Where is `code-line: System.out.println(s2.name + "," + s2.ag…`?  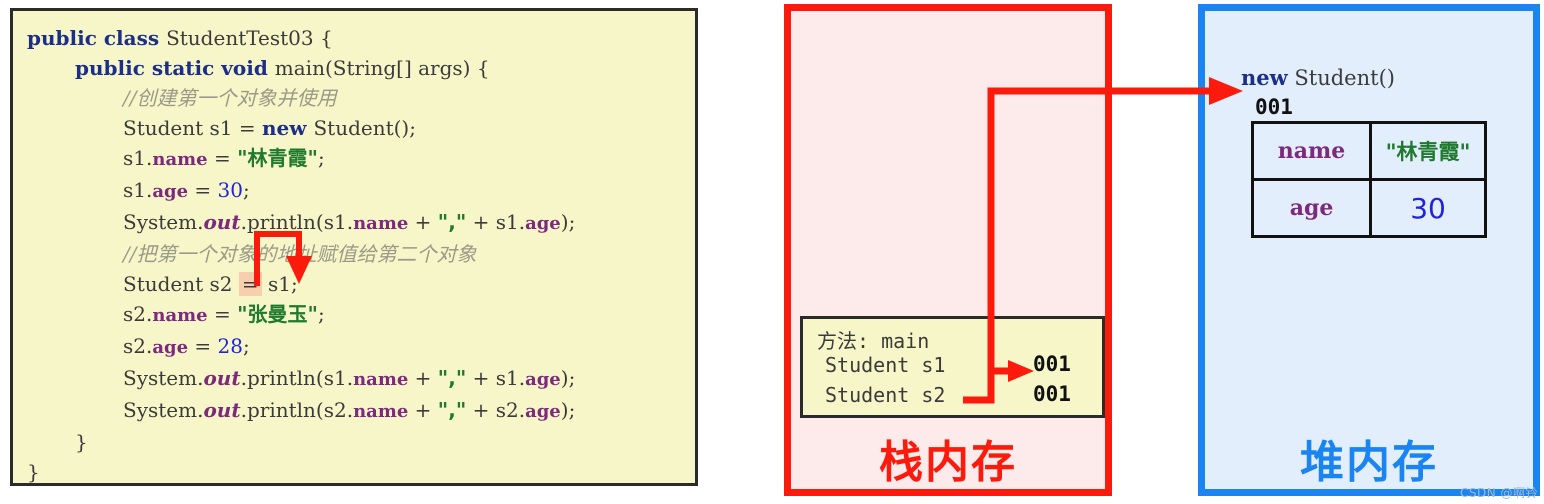
code-line: System.out.println(s2.name + "," + s2.ag… is located at coordinates (359, 411).